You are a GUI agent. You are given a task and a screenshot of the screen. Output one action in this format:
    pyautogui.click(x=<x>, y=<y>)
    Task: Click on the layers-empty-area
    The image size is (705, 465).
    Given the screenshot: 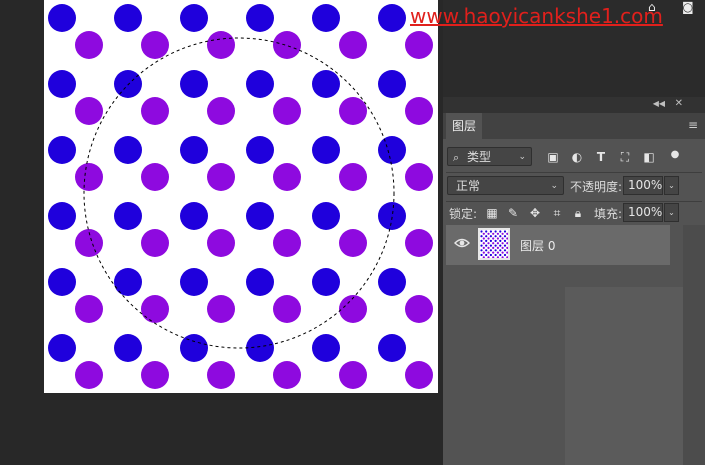 What is the action you would take?
    pyautogui.click(x=624, y=376)
    